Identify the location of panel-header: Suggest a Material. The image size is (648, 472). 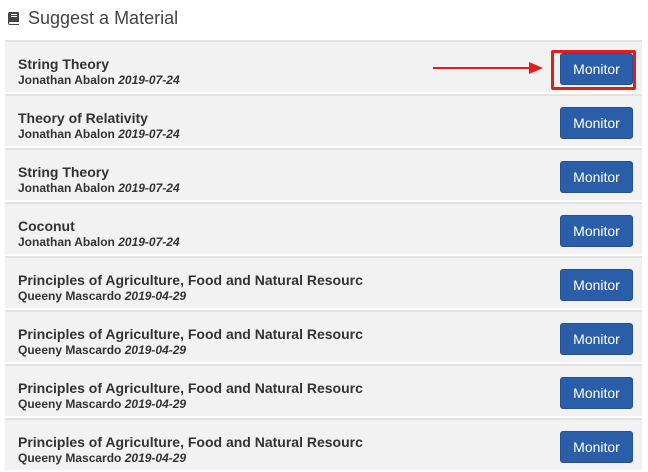
(92, 18).